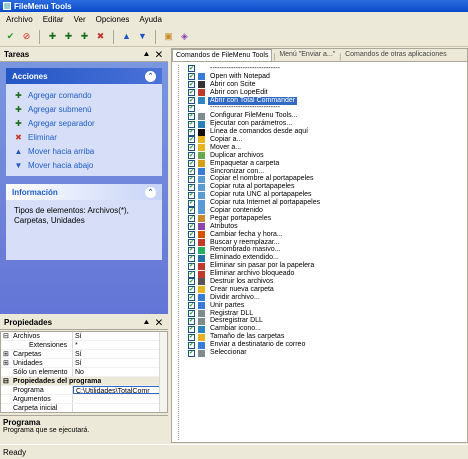 The height and width of the screenshot is (459, 468). What do you see at coordinates (323, 282) in the screenshot?
I see `command-item: ✔ Destruir los archivos` at bounding box center [323, 282].